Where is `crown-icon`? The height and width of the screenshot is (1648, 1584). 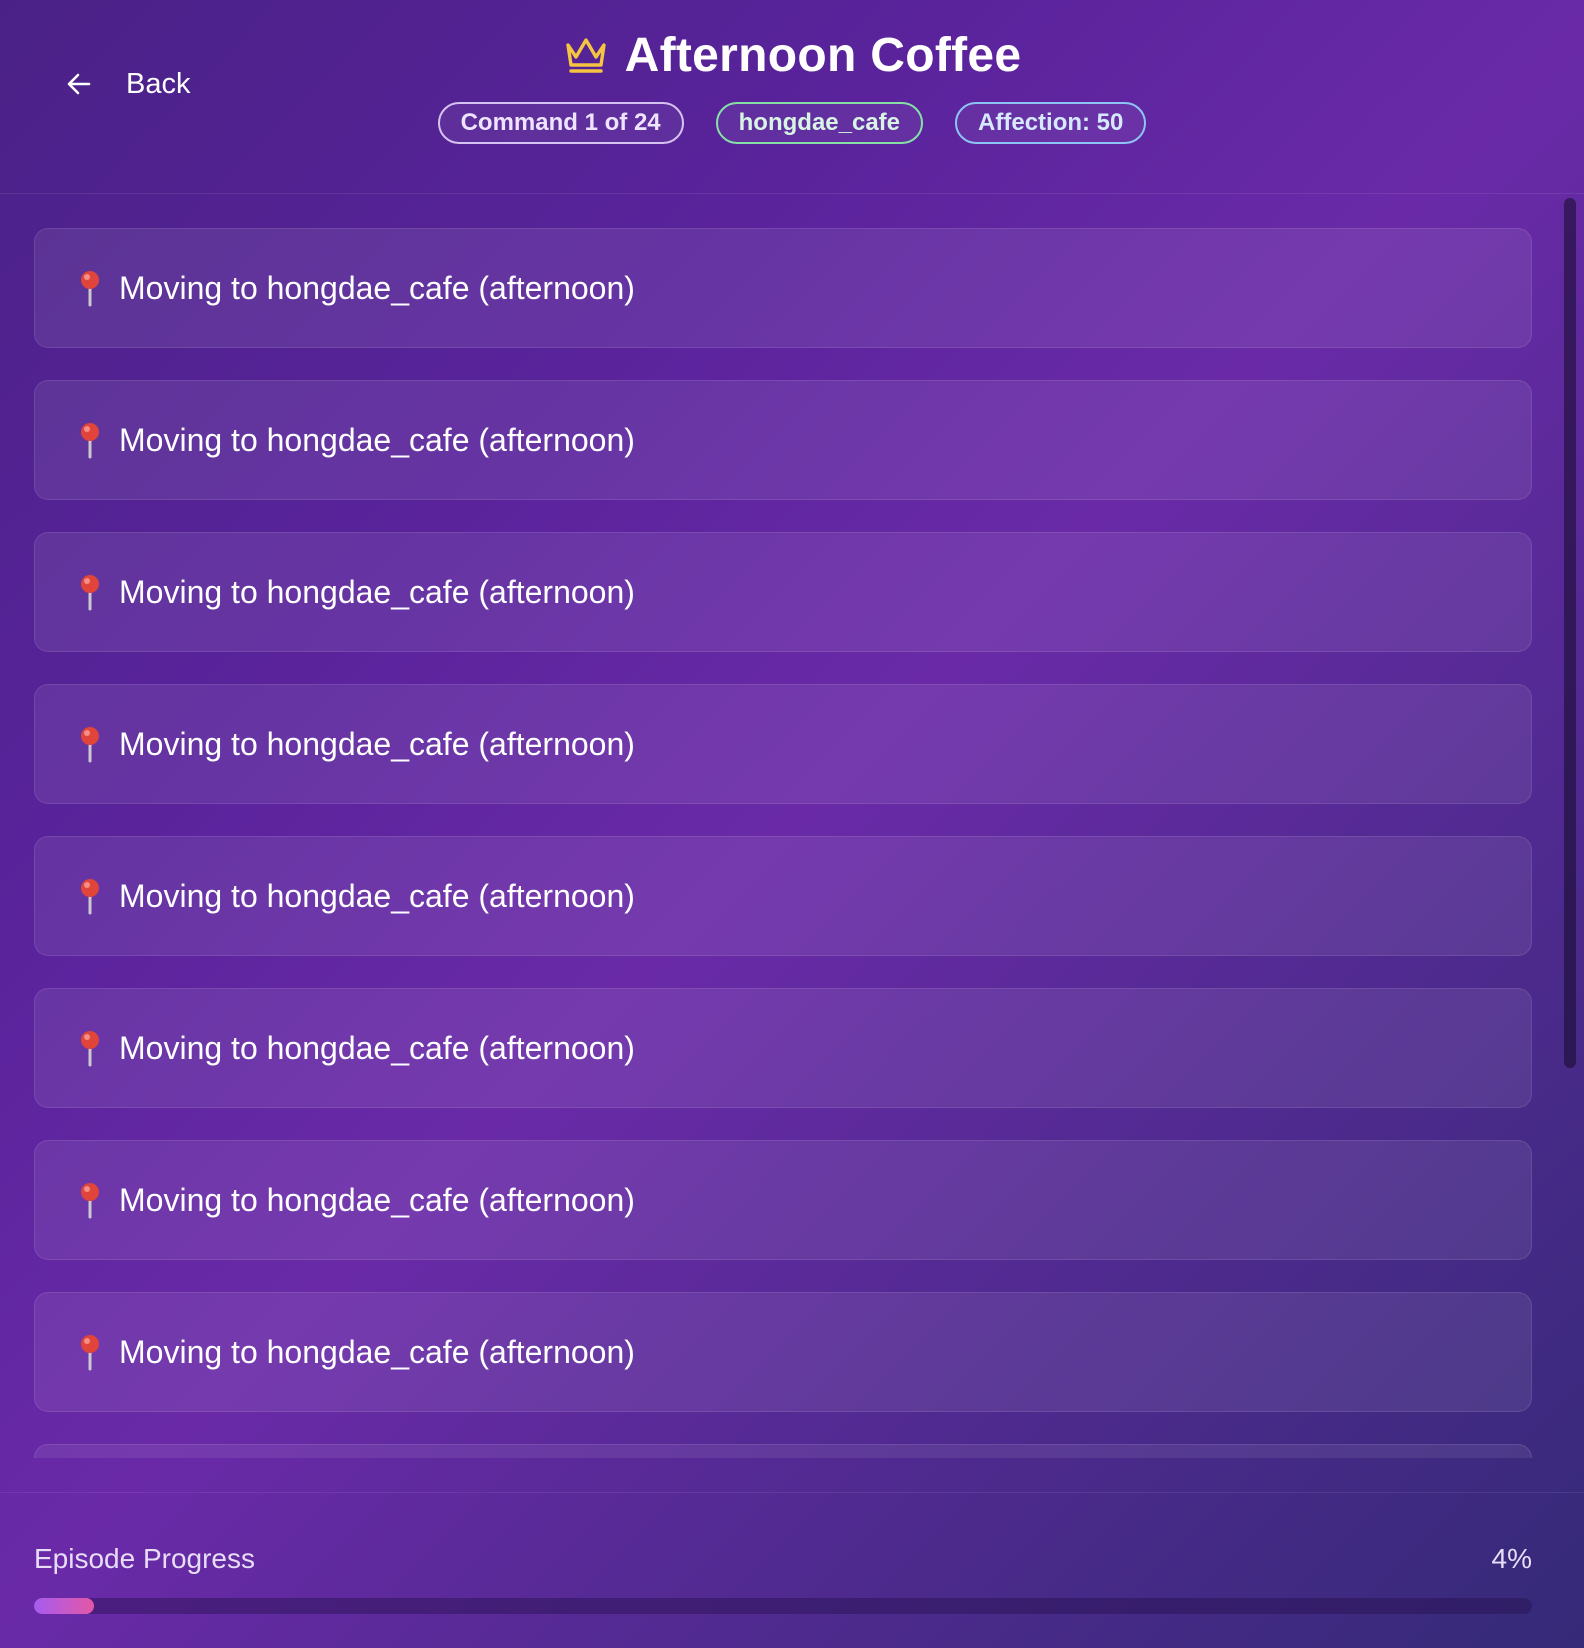
crown-icon is located at coordinates (586, 56).